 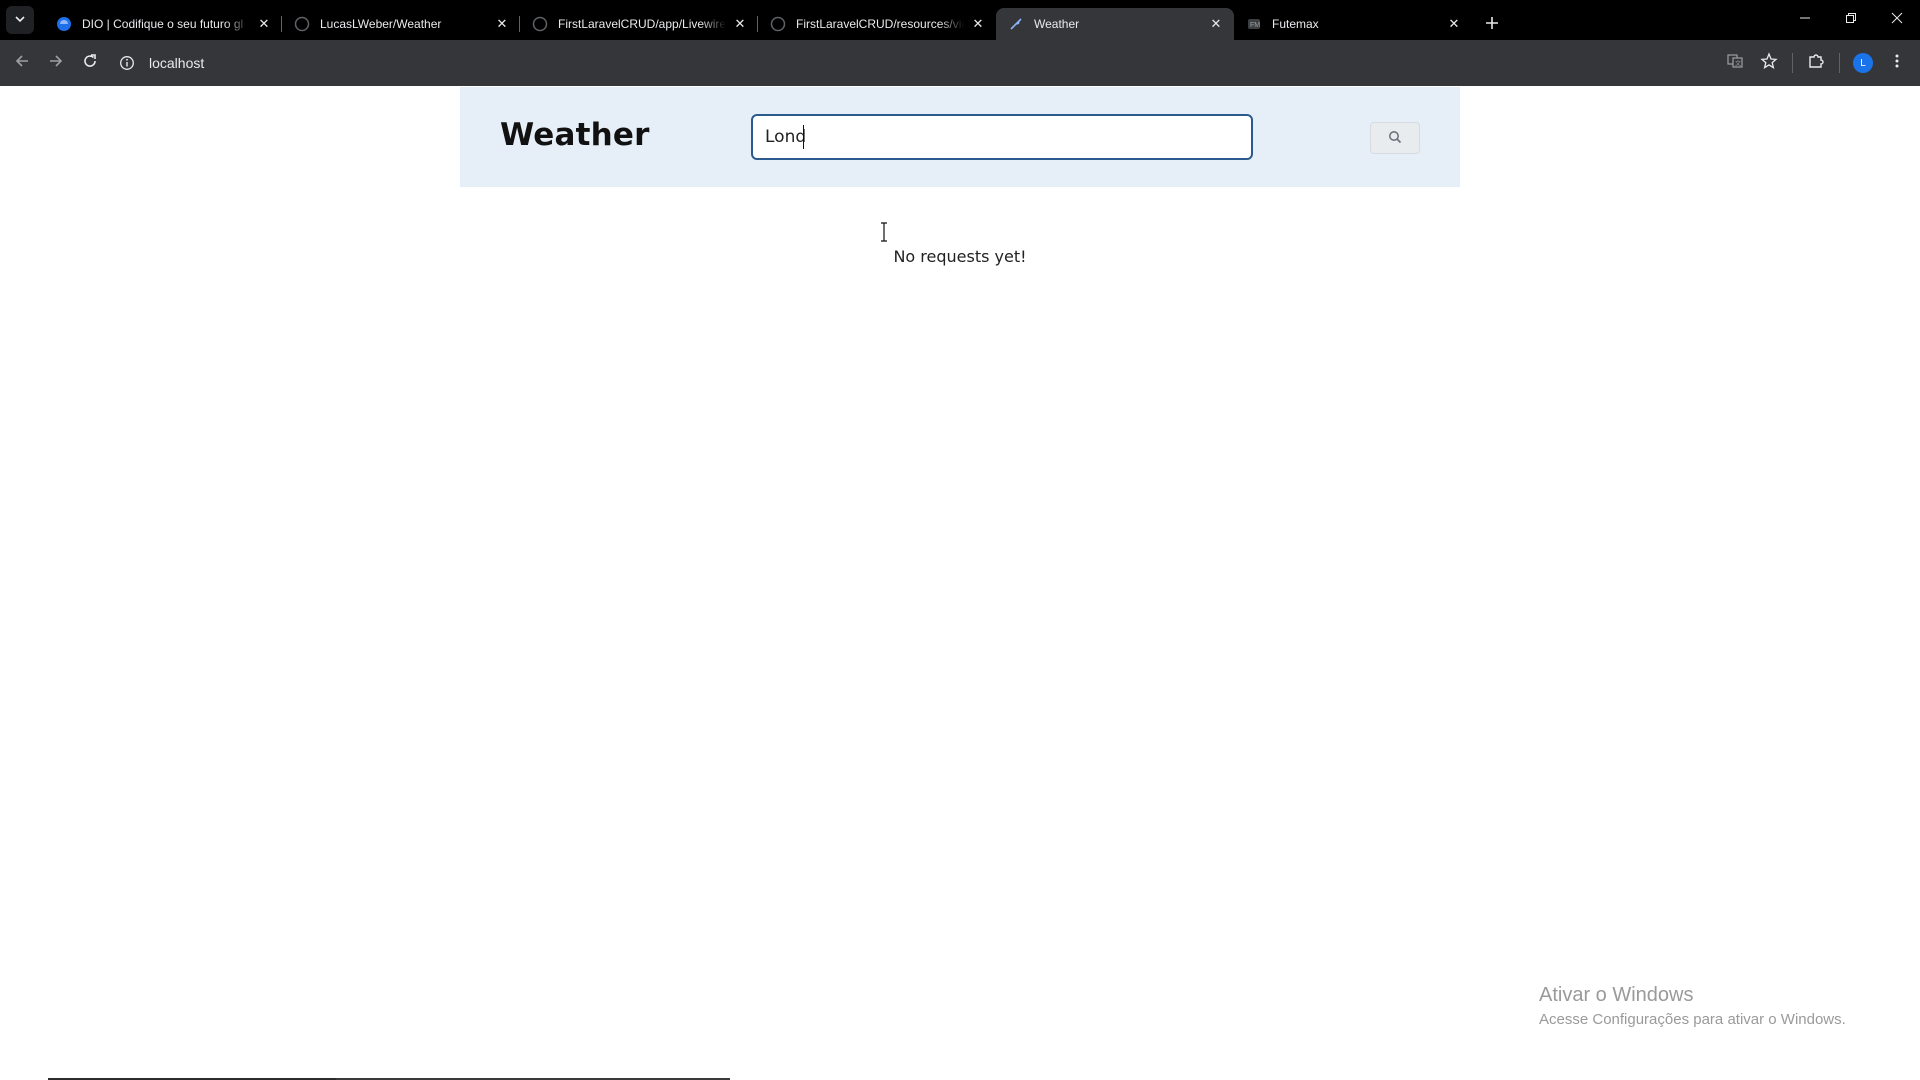 I want to click on extensions-button, so click(x=1816, y=63).